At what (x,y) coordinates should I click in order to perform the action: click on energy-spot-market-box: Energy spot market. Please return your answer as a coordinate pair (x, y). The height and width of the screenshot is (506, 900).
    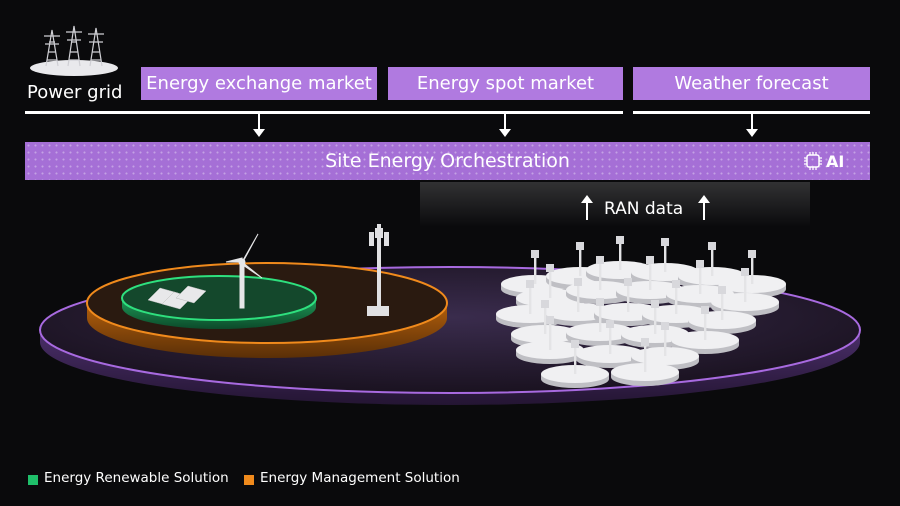
    Looking at the image, I should click on (505, 83).